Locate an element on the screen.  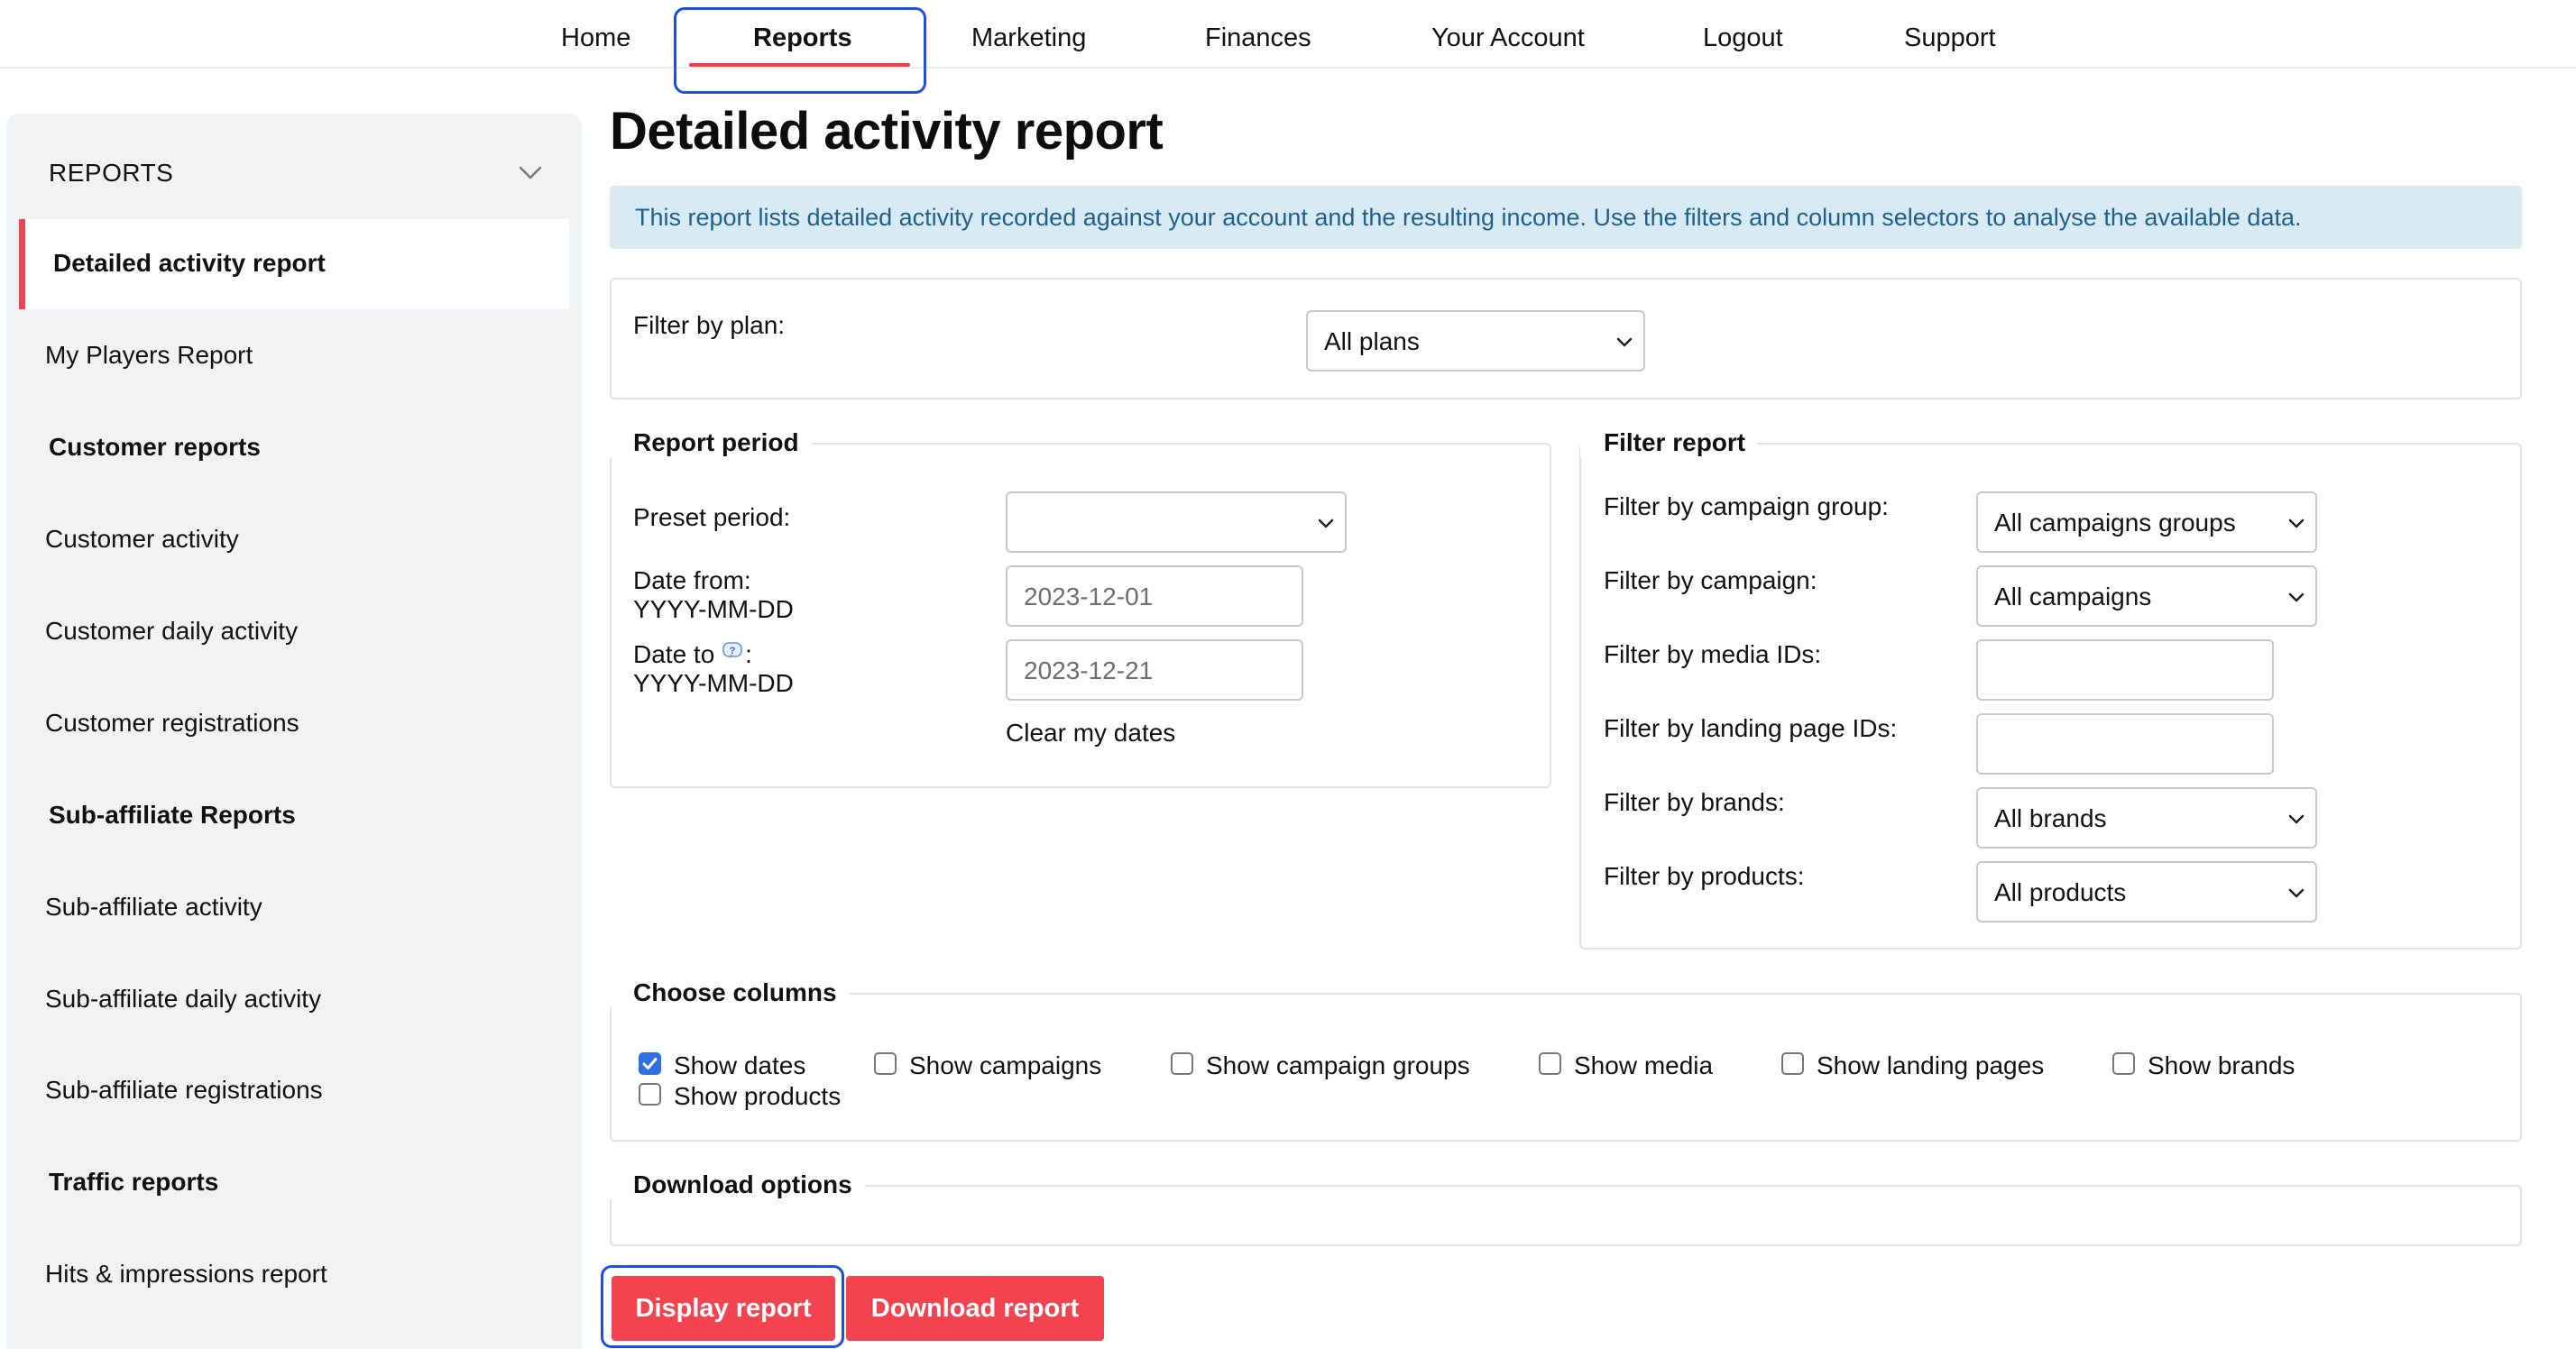
date-from-label: Date from: is located at coordinates (692, 580).